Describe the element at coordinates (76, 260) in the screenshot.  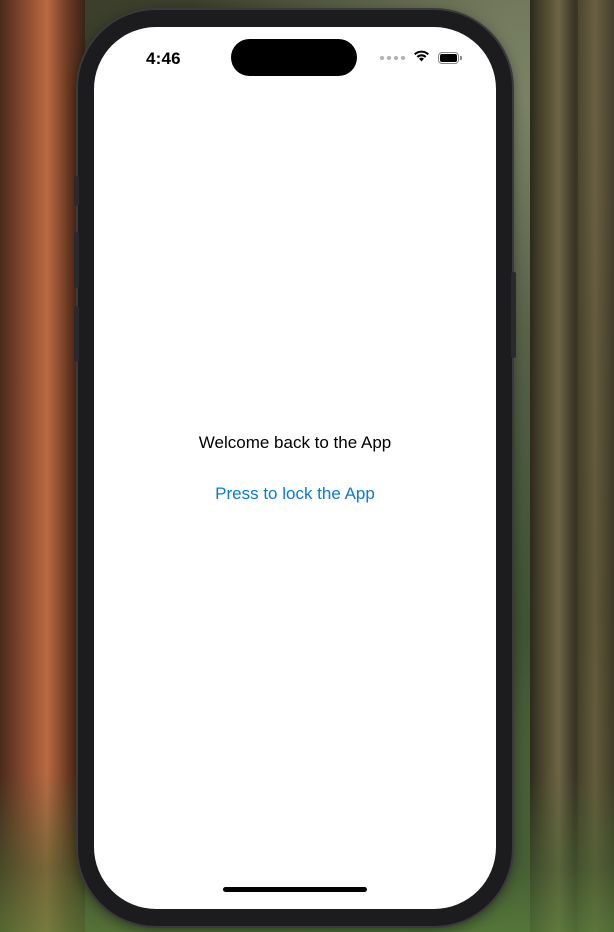
I see `volume-up-button` at that location.